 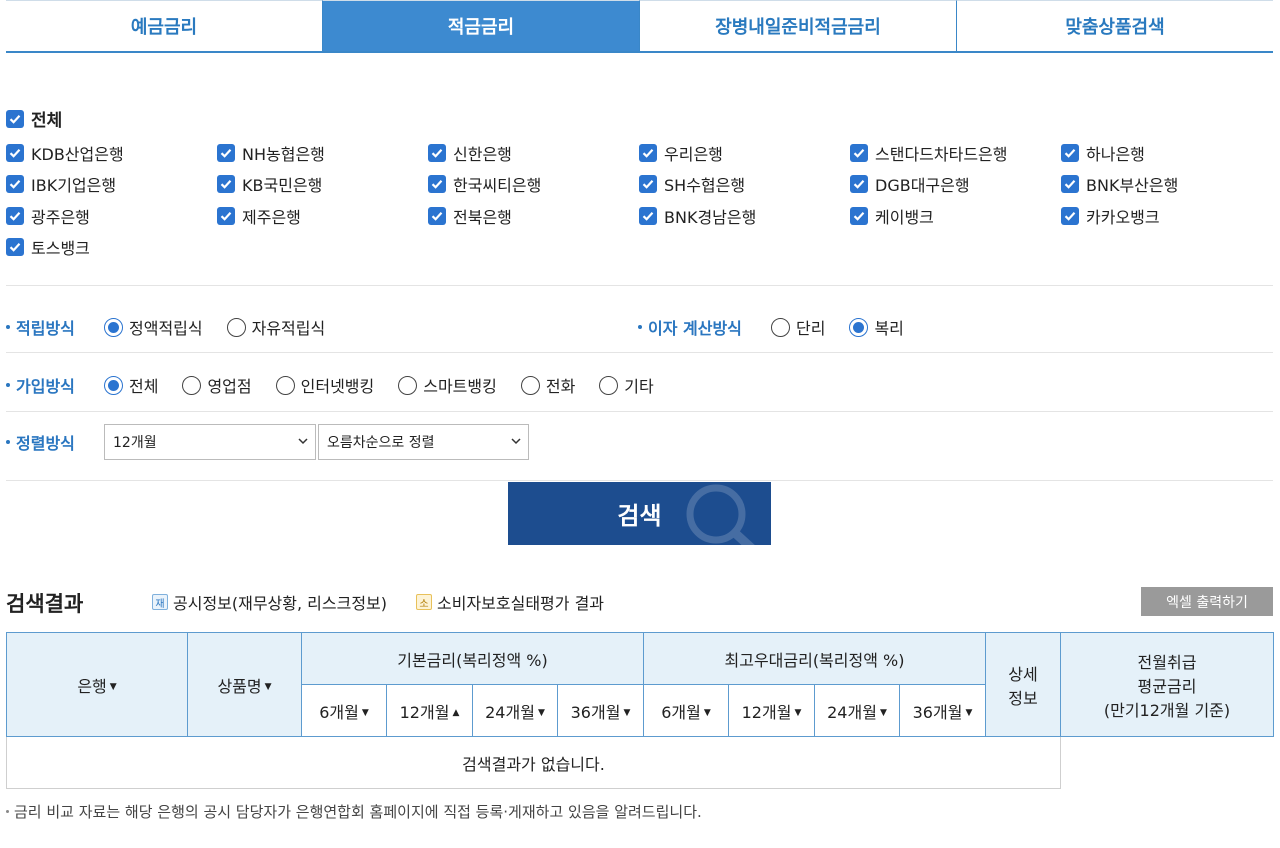 I want to click on bank-checkbox-label: 스탠다드차타드은행, so click(x=941, y=154).